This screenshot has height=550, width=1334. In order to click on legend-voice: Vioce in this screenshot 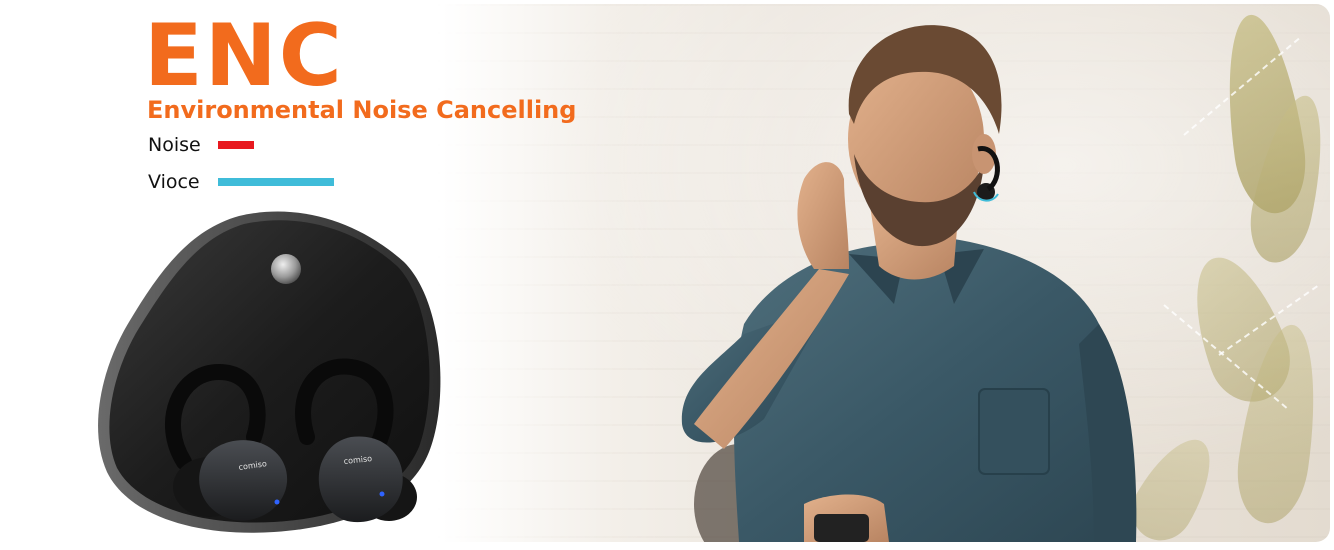, I will do `click(241, 182)`.